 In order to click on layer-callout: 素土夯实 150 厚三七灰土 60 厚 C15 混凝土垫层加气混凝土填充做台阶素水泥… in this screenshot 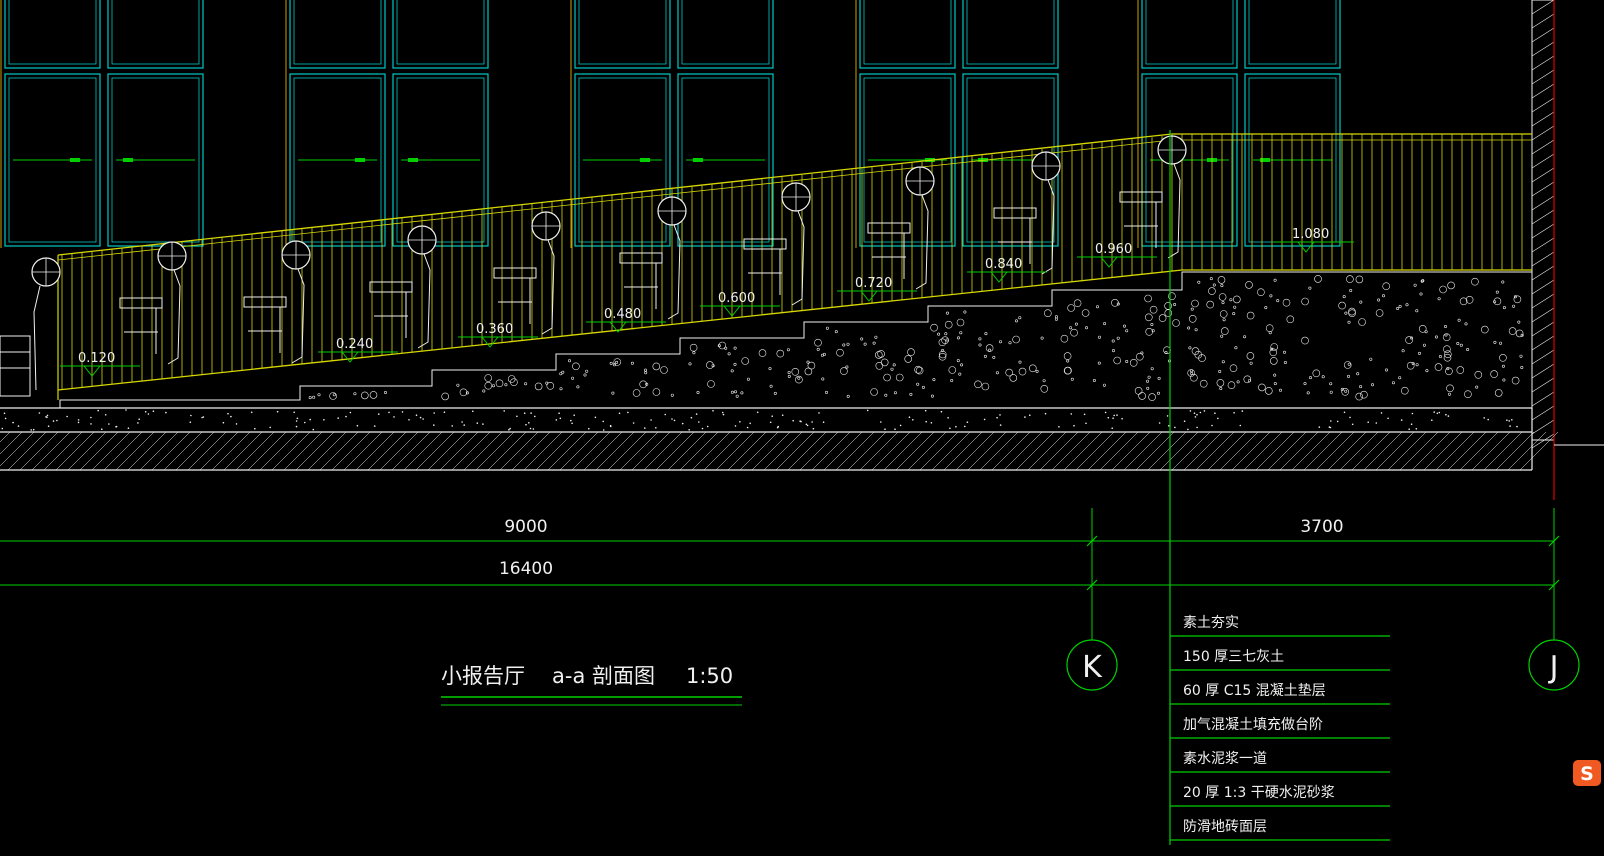, I will do `click(1279, 487)`.